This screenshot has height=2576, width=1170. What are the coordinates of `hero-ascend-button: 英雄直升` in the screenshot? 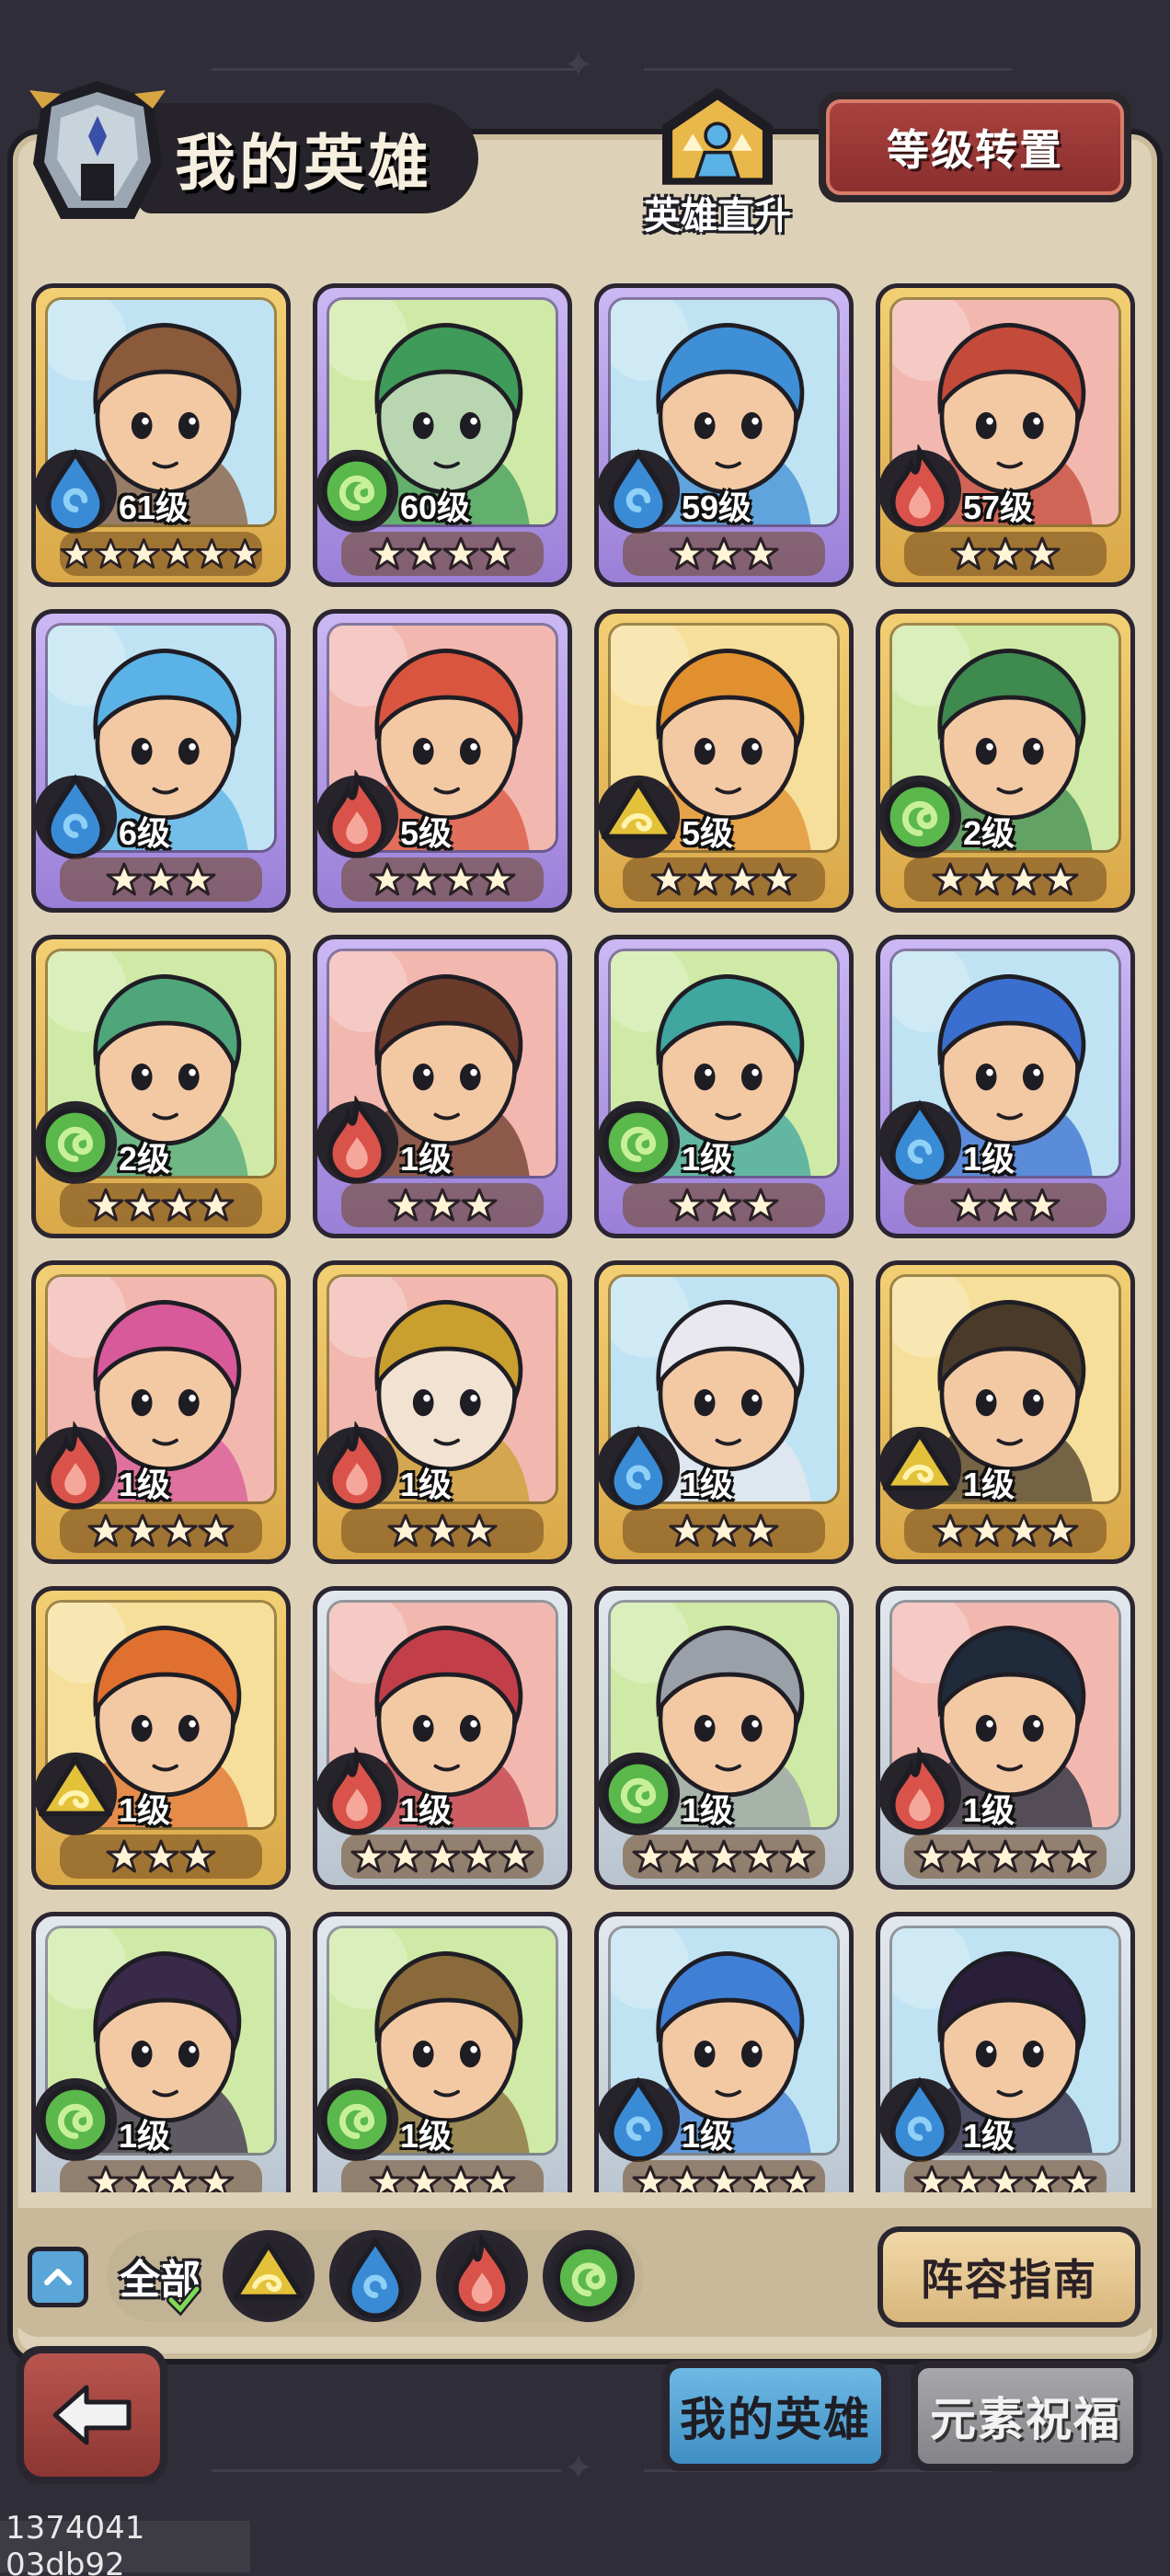 It's located at (717, 161).